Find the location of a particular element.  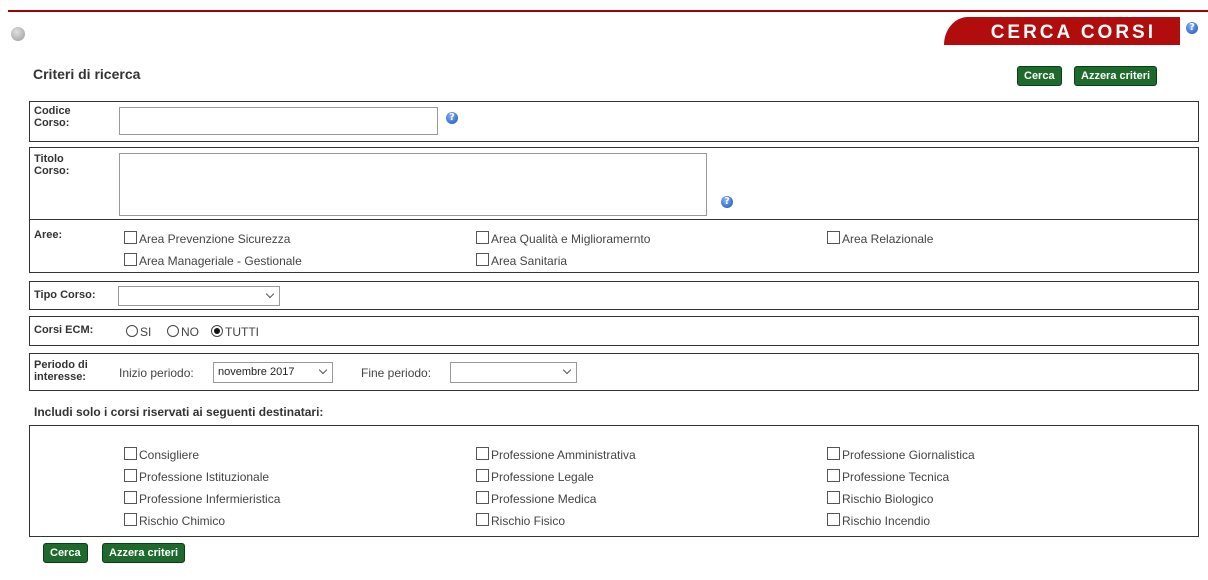

dest-rischio-biologico-checkbox: Rischio Biologico is located at coordinates (880, 498).